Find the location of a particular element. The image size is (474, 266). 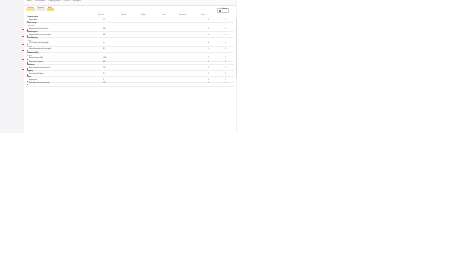

filter-chips: Overview By project Alerts is located at coordinates (40, 9).